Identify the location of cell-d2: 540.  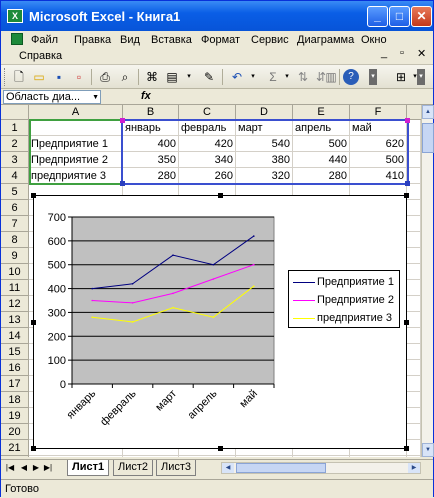
(264, 144).